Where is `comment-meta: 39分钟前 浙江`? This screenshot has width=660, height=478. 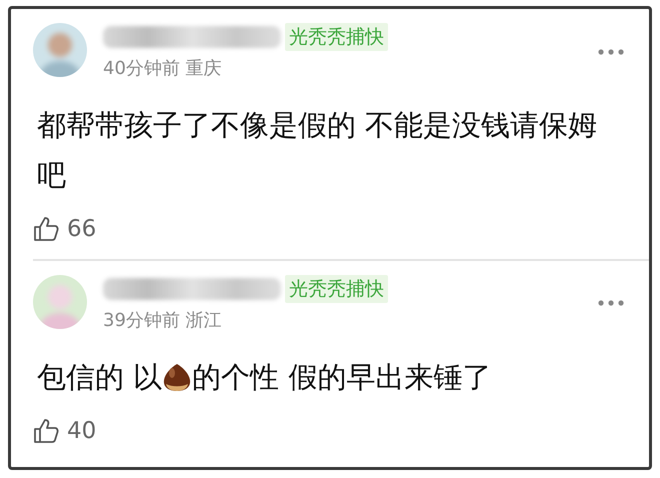
comment-meta: 39分钟前 浙江 is located at coordinates (163, 320).